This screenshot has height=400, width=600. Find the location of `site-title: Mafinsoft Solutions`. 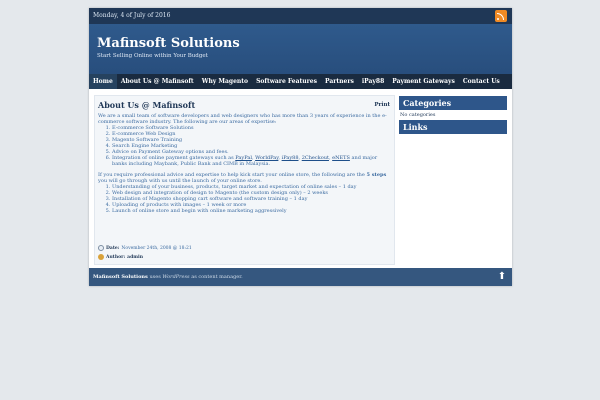

site-title: Mafinsoft Solutions is located at coordinates (168, 43).